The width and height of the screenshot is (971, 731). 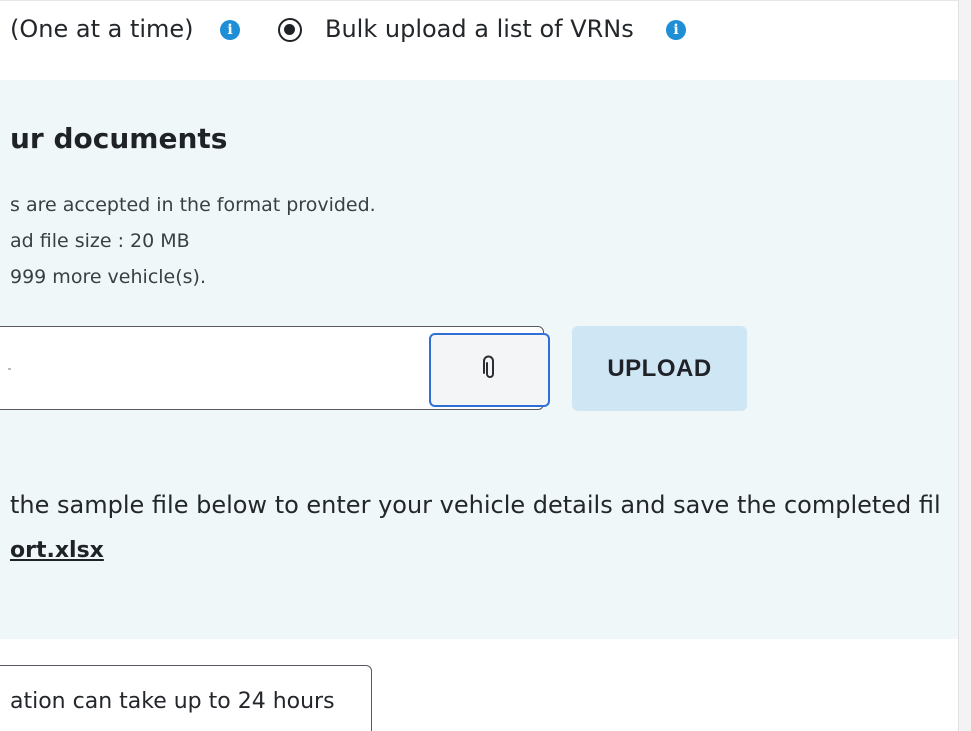 I want to click on single-upload-option-label: (One at a time), so click(x=102, y=29).